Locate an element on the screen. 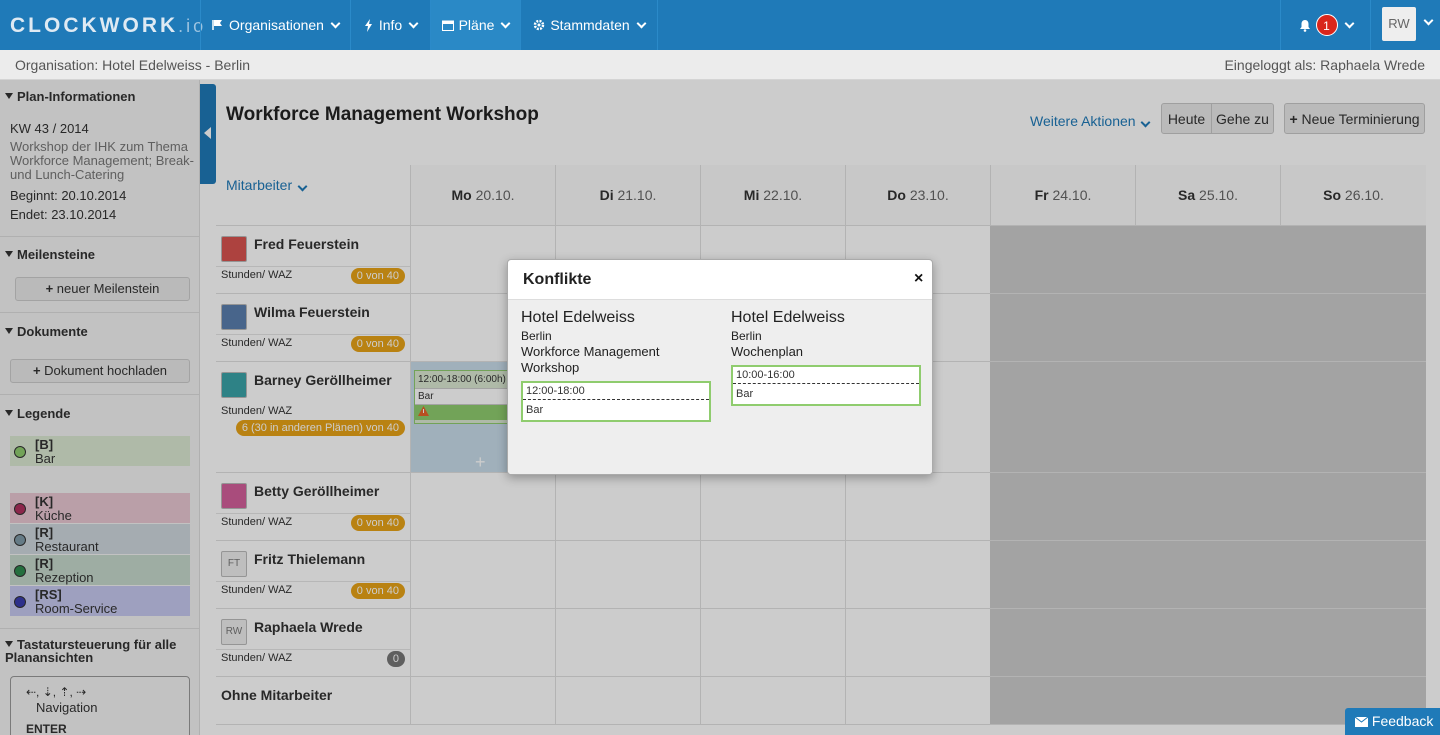 The image size is (1440, 735). app-logo: CLOCKWORK.io is located at coordinates (108, 26).